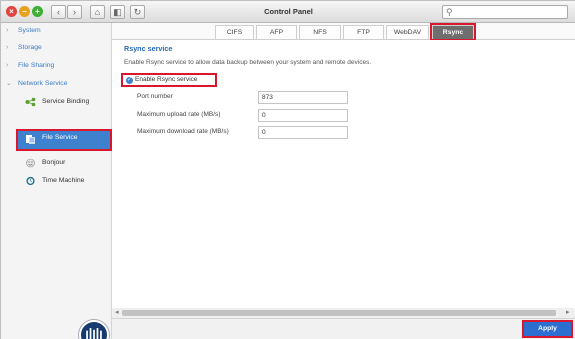 This screenshot has width=575, height=339. Describe the element at coordinates (179, 114) in the screenshot. I see `max-upload-rate-label: Maximum upload rate (MB/s)` at that location.